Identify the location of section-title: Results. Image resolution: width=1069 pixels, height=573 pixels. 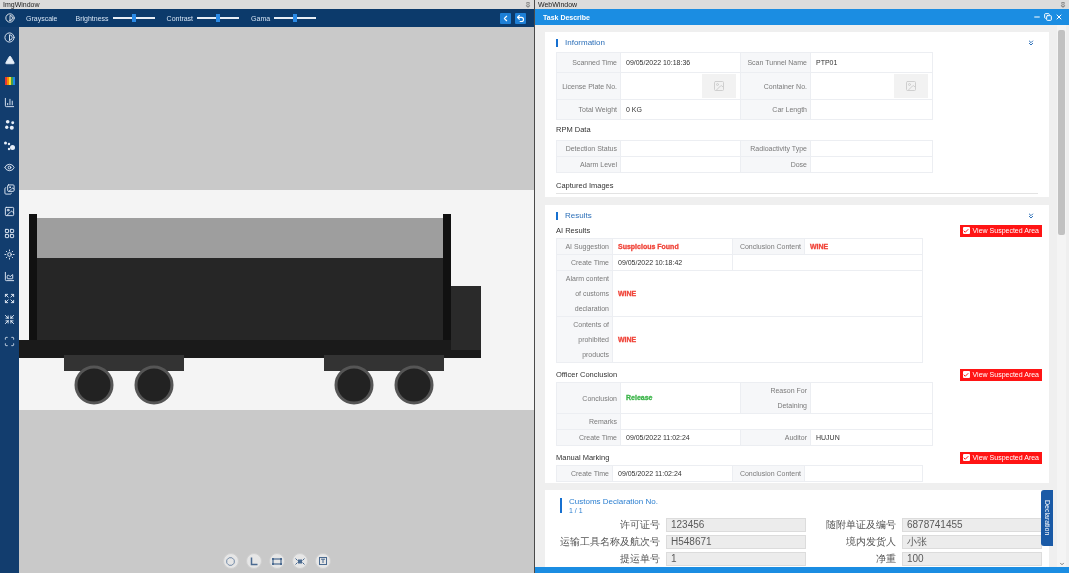
(578, 215).